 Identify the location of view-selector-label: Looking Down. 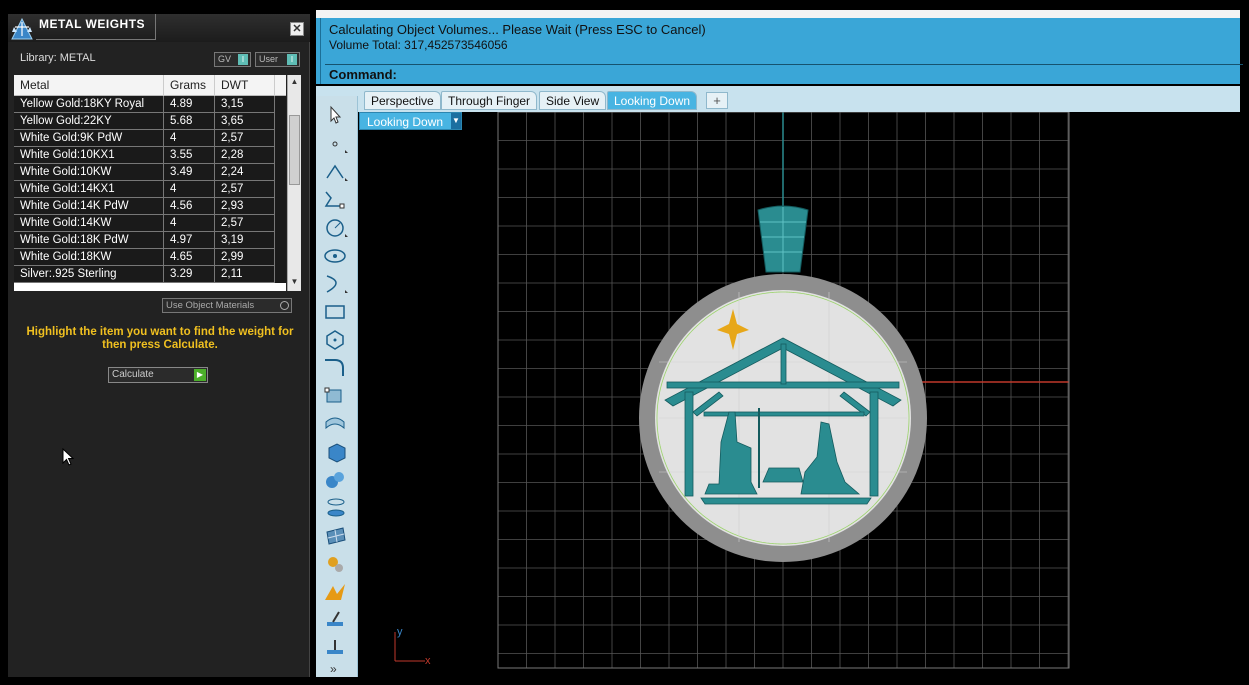
(405, 122).